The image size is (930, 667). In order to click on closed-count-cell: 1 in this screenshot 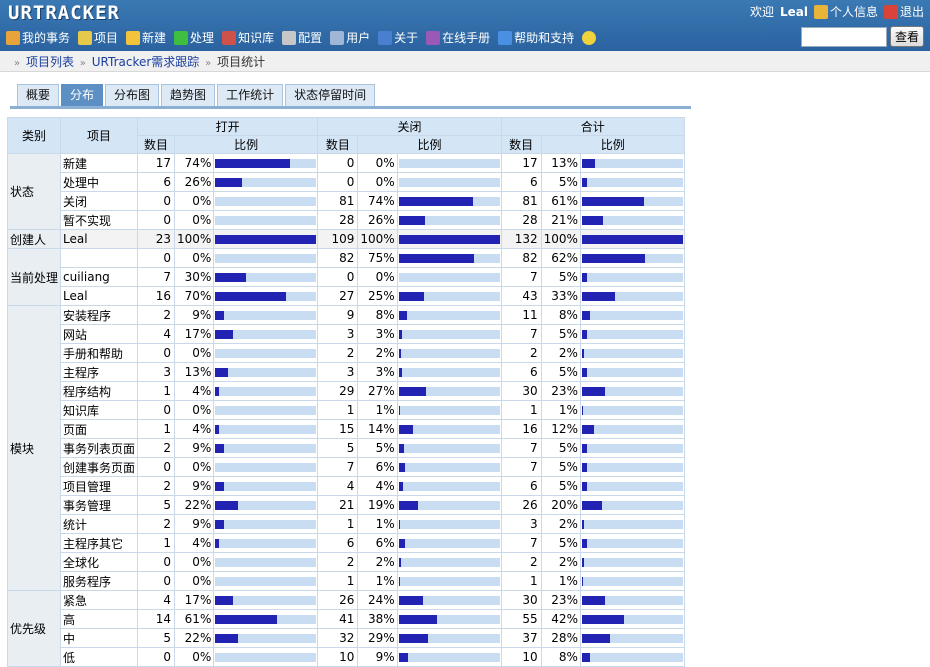, I will do `click(338, 524)`.